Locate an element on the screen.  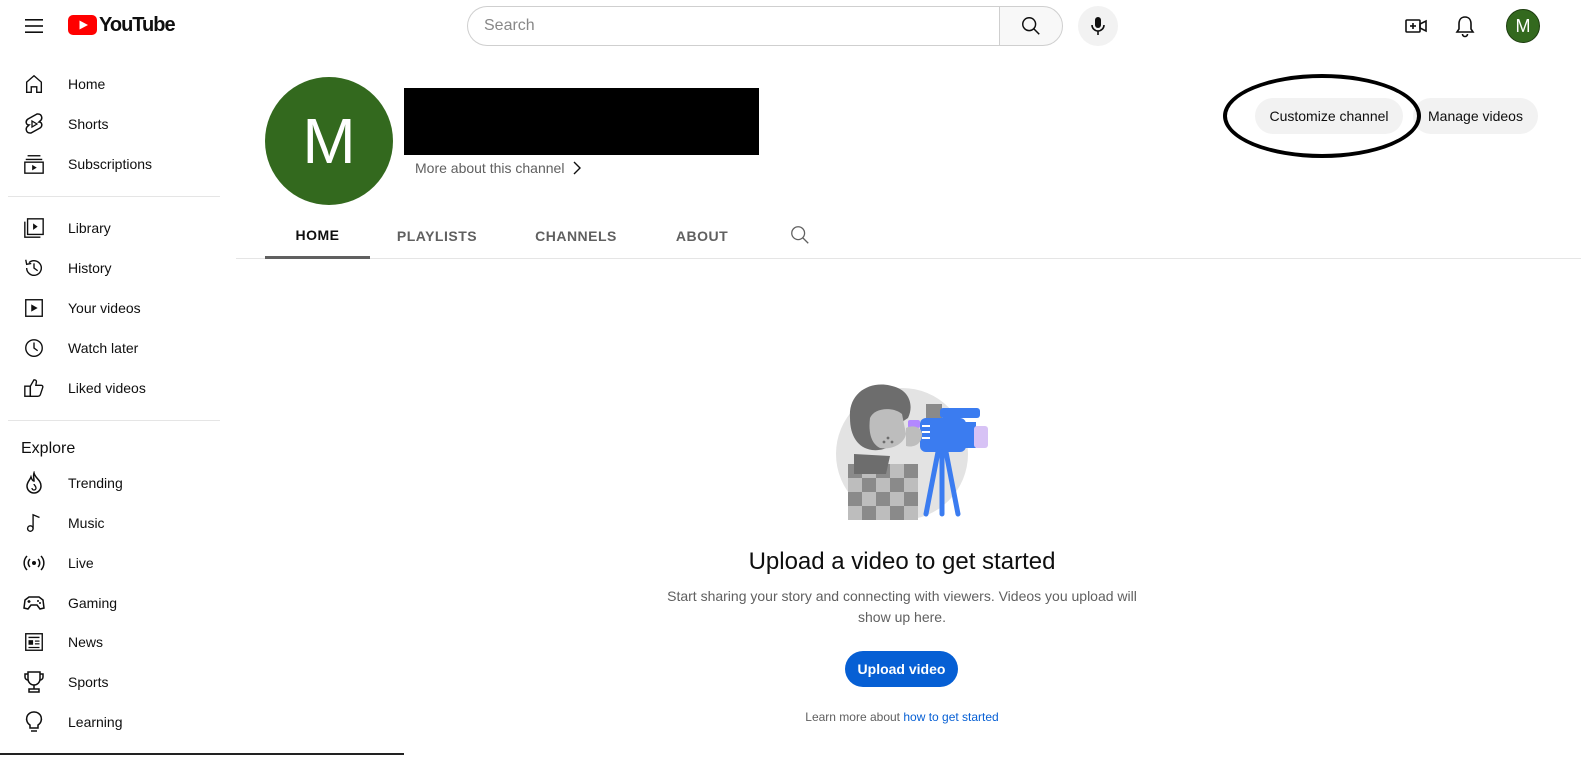
sidebar-item-history: History is located at coordinates (110, 268).